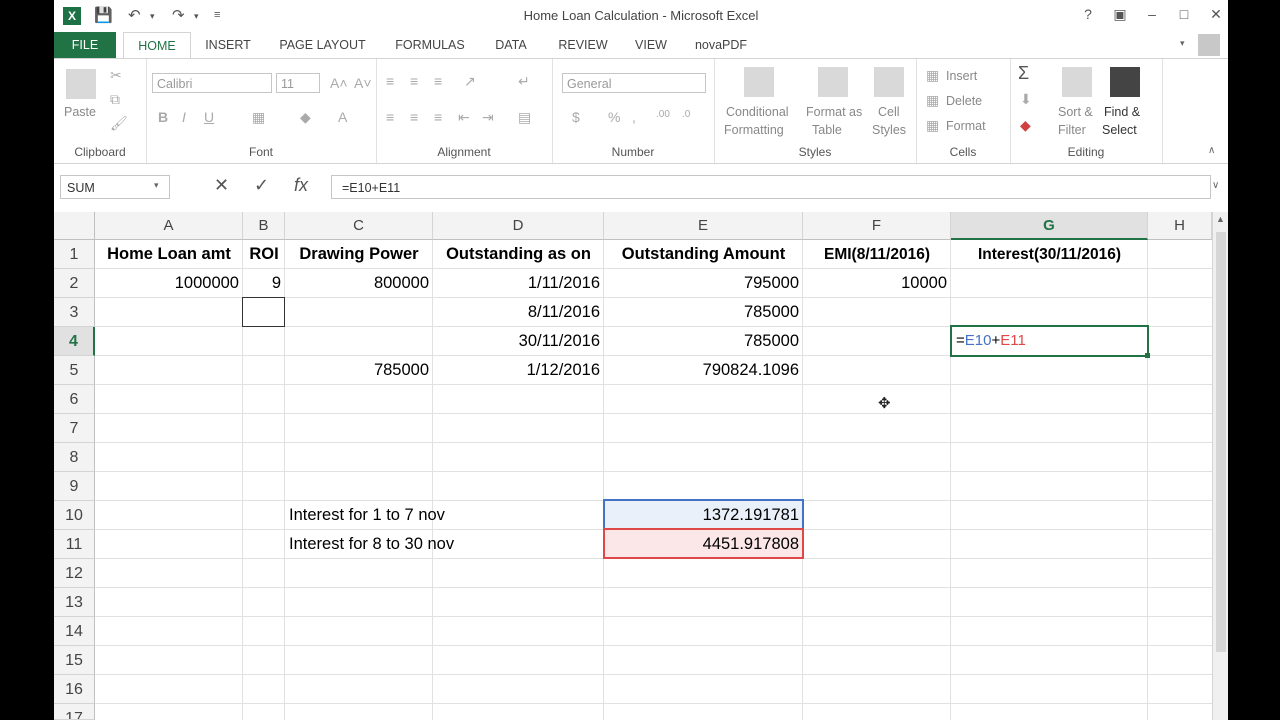 The width and height of the screenshot is (1280, 720). What do you see at coordinates (1147, 355) in the screenshot?
I see `fill-handle` at bounding box center [1147, 355].